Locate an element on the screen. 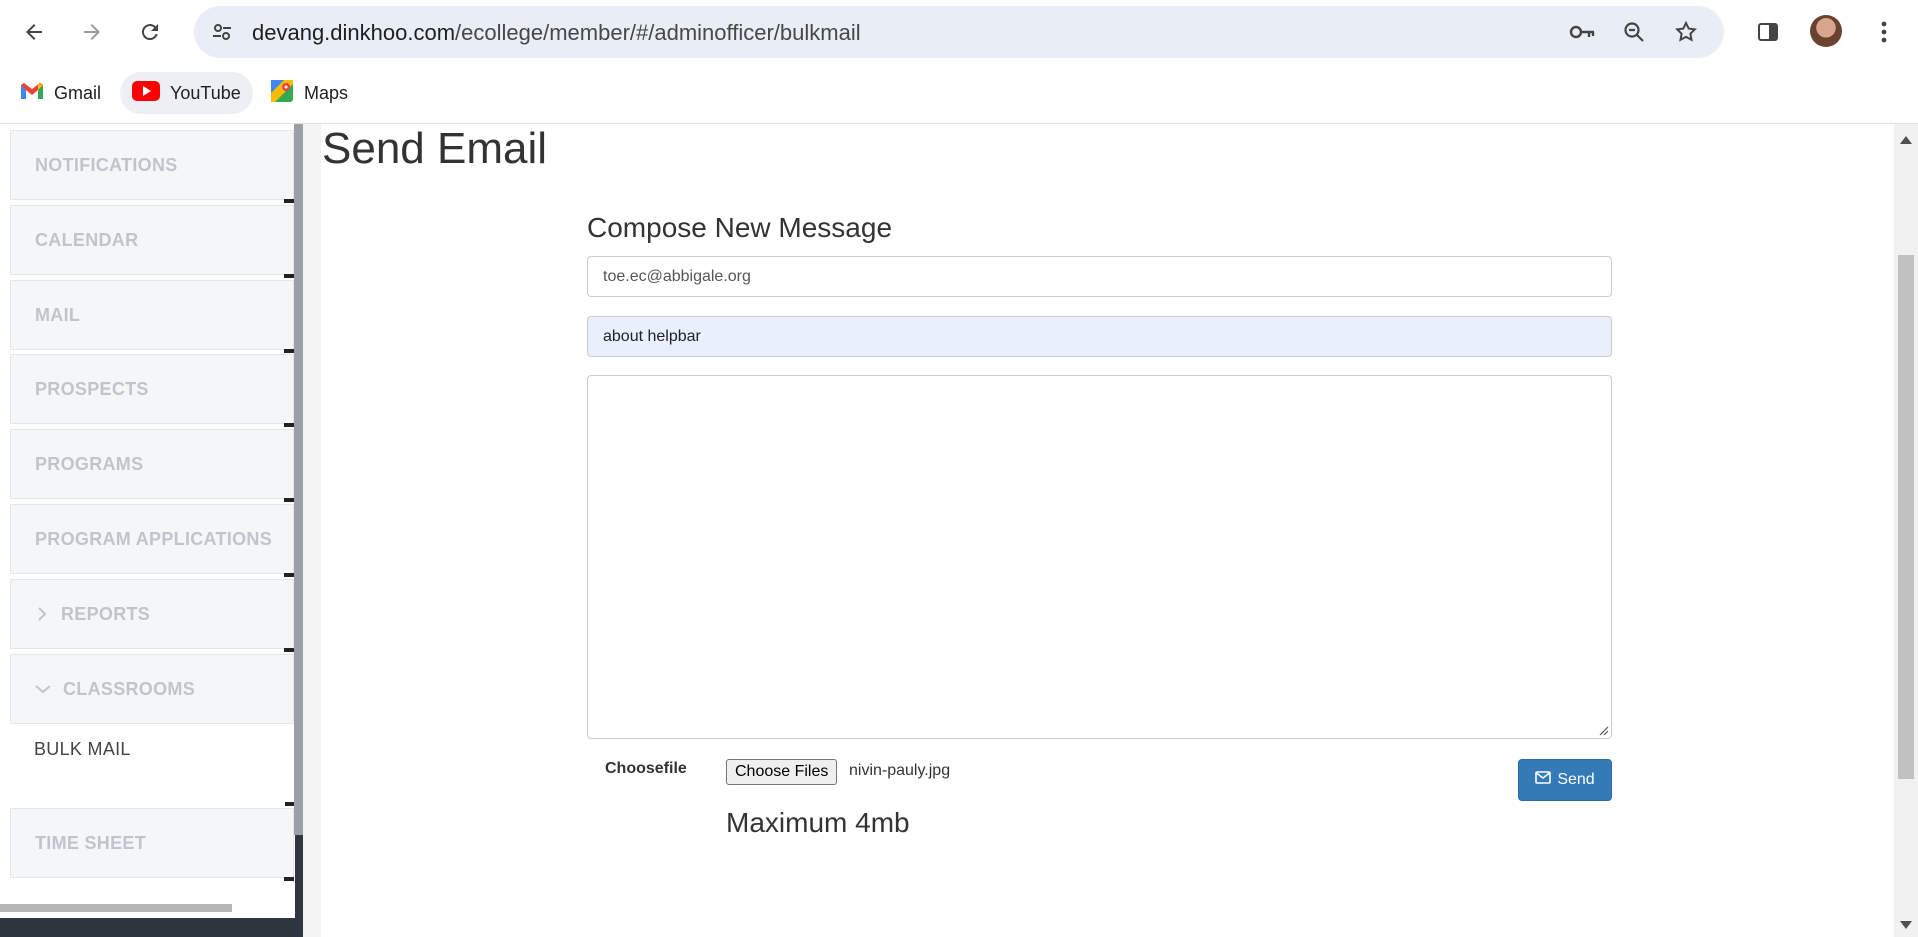  send-button: Send is located at coordinates (1565, 780).